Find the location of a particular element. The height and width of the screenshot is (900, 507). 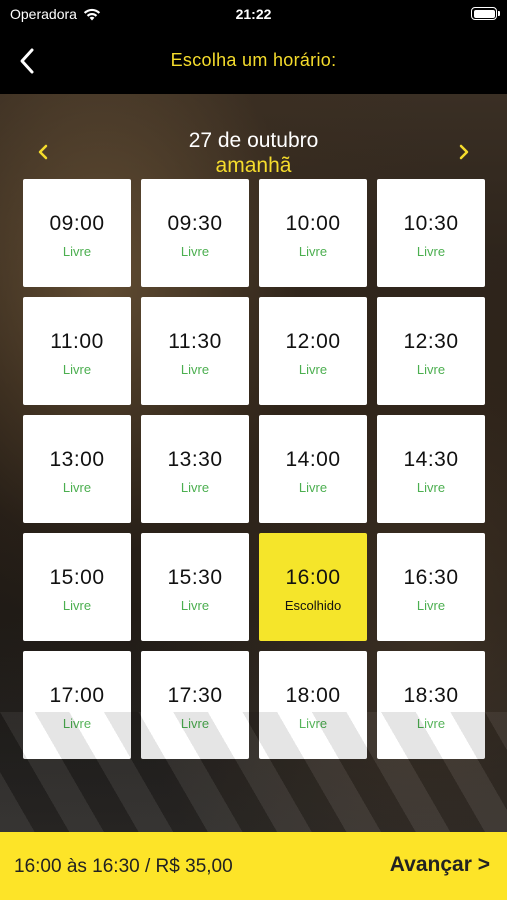

clock: 21:22 is located at coordinates (253, 14).